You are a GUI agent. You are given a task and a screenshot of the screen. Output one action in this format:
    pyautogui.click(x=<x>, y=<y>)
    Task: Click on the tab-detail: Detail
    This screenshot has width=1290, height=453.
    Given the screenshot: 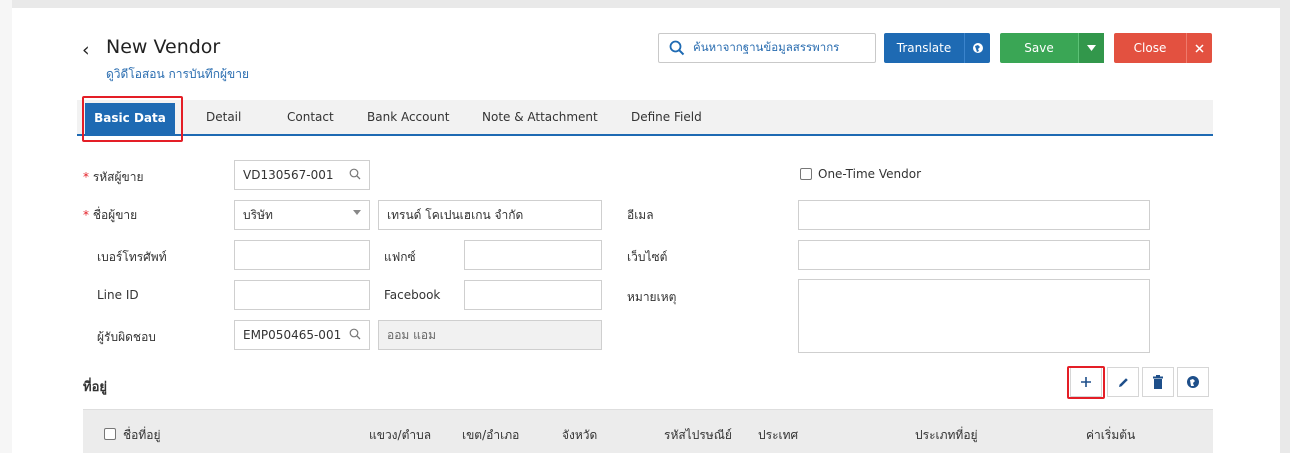 What is the action you would take?
    pyautogui.click(x=223, y=117)
    